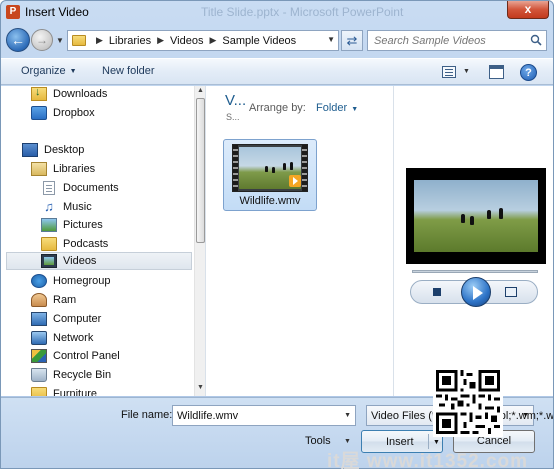 This screenshot has height=469, width=554. Describe the element at coordinates (62, 338) in the screenshot. I see `sidebar-item-network: Network` at that location.